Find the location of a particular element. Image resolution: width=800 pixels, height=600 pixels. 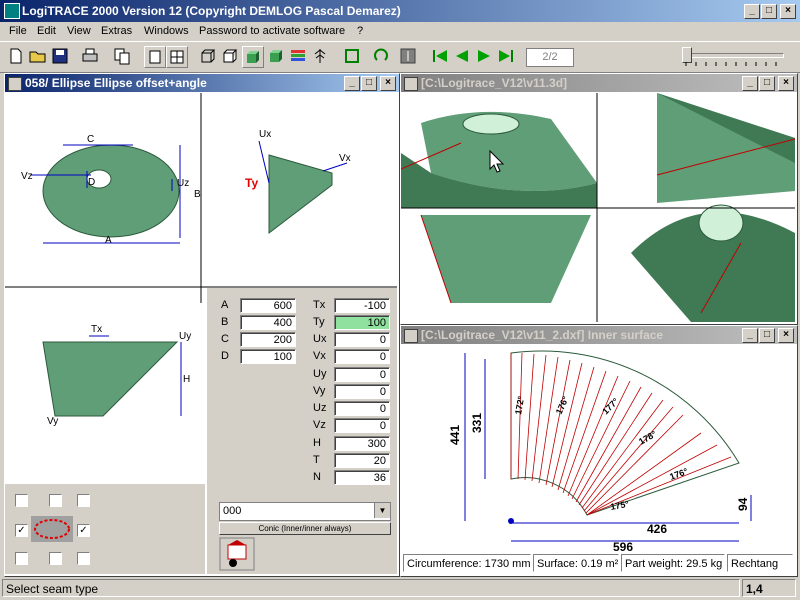

label-Tx: Tx is located at coordinates (96, 329).